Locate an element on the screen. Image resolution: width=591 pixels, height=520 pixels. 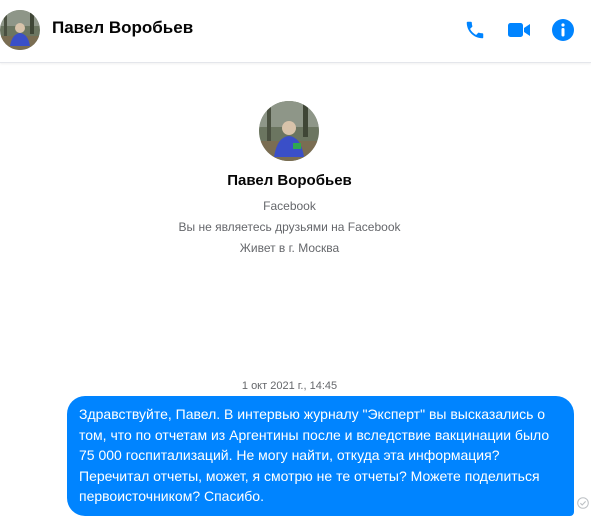
avatar is located at coordinates (20, 30).